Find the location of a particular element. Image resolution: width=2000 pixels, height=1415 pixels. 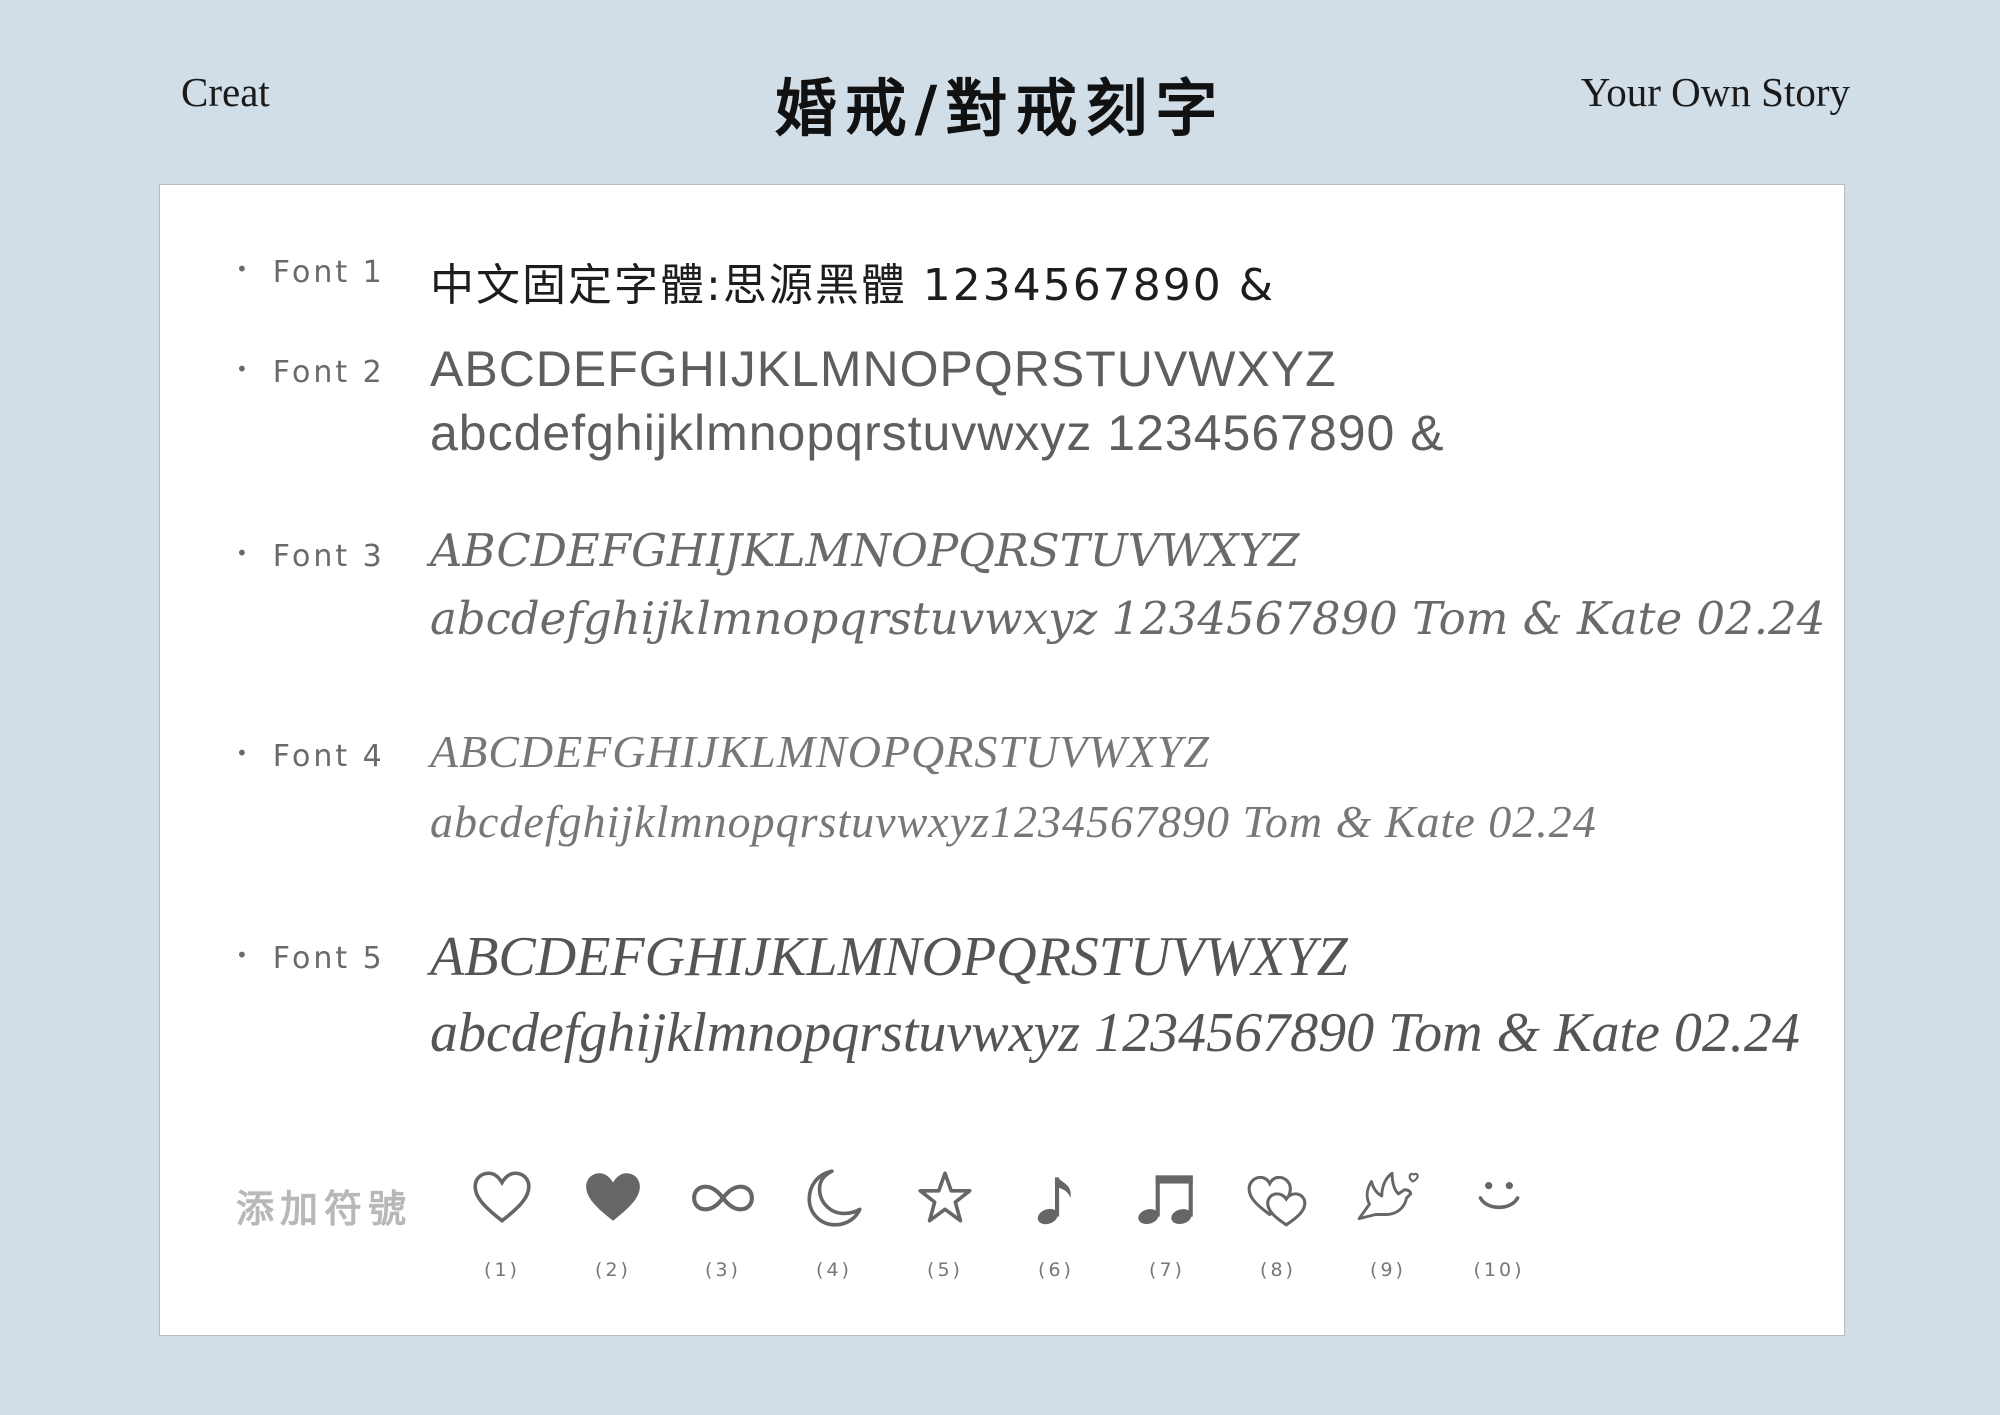

symbol-option-7: (7) is located at coordinates (1167, 1223).